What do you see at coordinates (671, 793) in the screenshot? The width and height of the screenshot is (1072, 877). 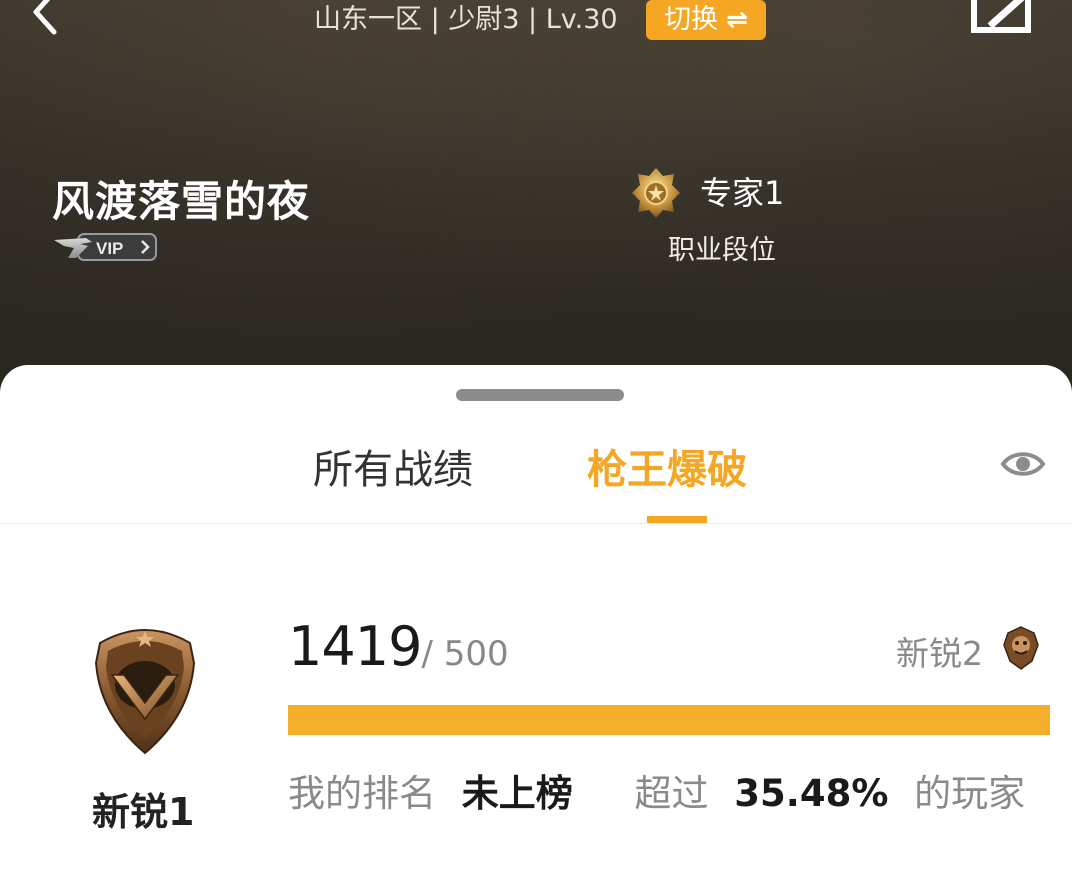 I see `exceed-label: 超过` at bounding box center [671, 793].